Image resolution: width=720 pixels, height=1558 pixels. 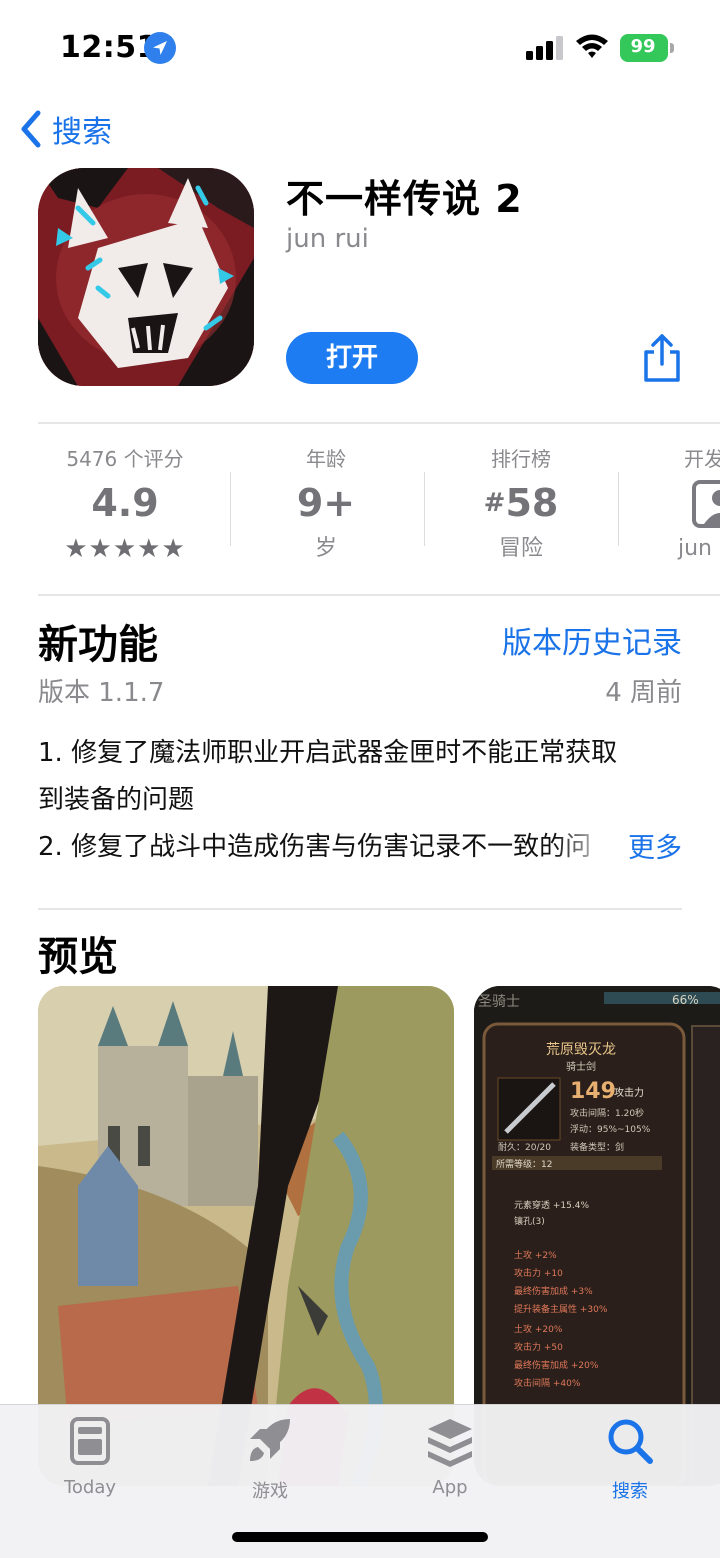 I want to click on age-sub: 岁, so click(x=325, y=548).